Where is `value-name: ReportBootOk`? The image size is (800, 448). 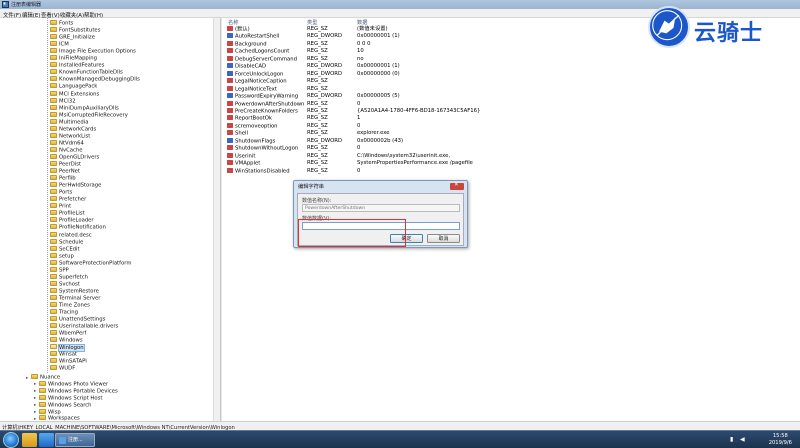
value-name: ReportBootOk is located at coordinates (253, 118).